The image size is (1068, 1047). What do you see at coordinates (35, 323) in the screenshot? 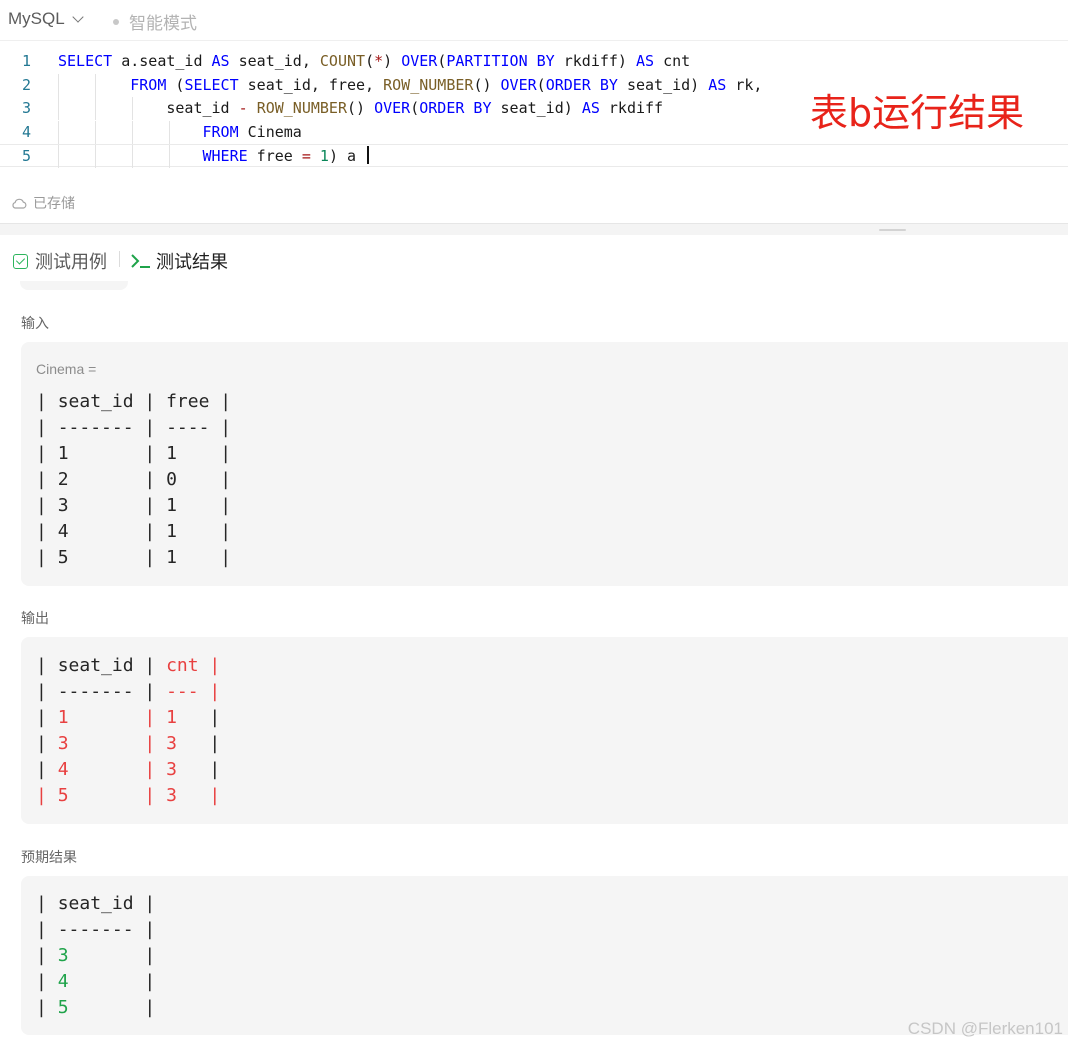
I see `input-label: 输入` at bounding box center [35, 323].